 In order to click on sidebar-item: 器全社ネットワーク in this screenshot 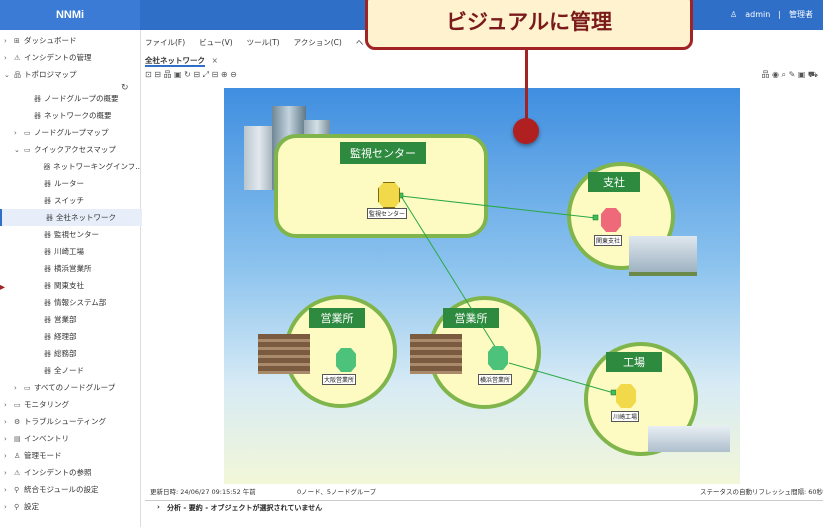, I will do `click(71, 217)`.